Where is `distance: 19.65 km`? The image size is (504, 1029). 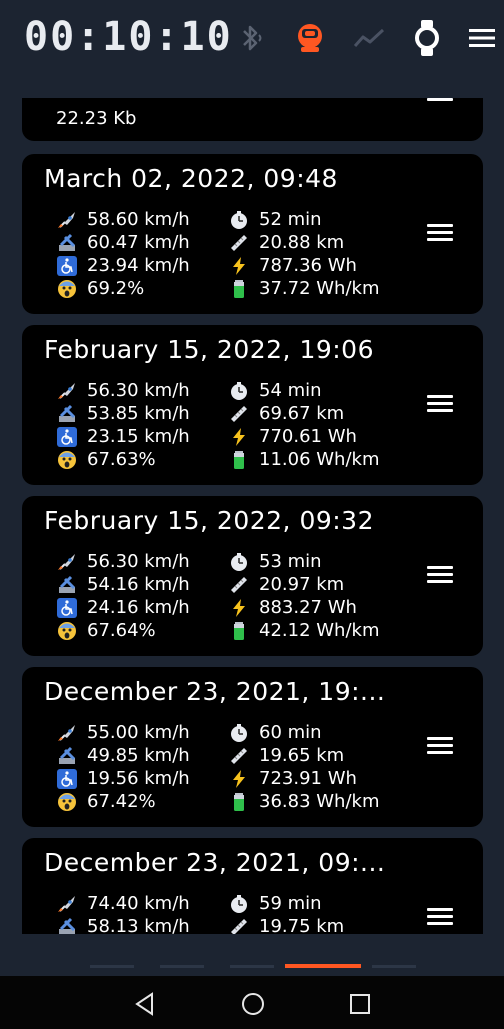
distance: 19.65 km is located at coordinates (286, 755).